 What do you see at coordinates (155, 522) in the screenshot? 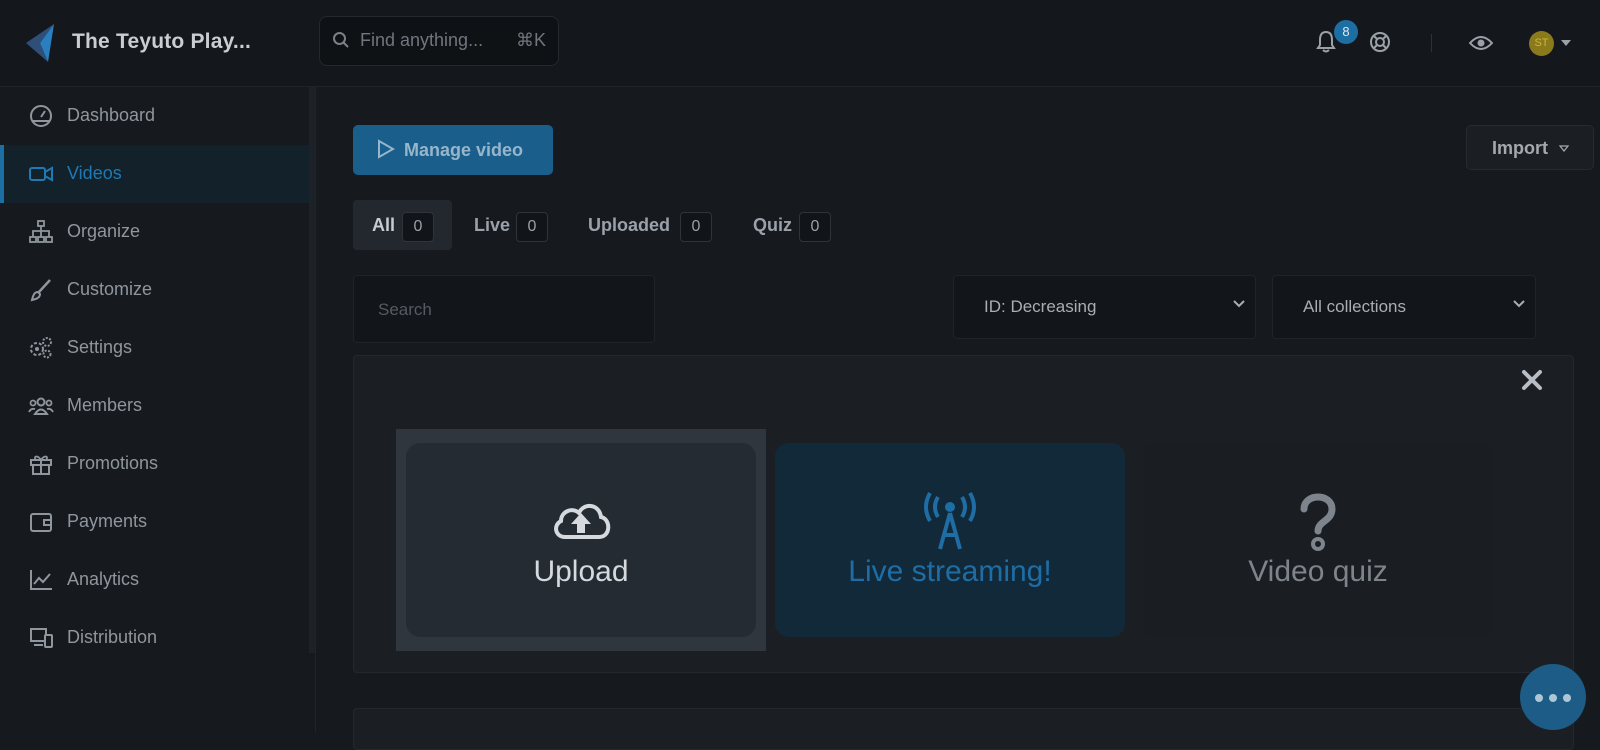
I see `sidebar-item-payments: Payments` at bounding box center [155, 522].